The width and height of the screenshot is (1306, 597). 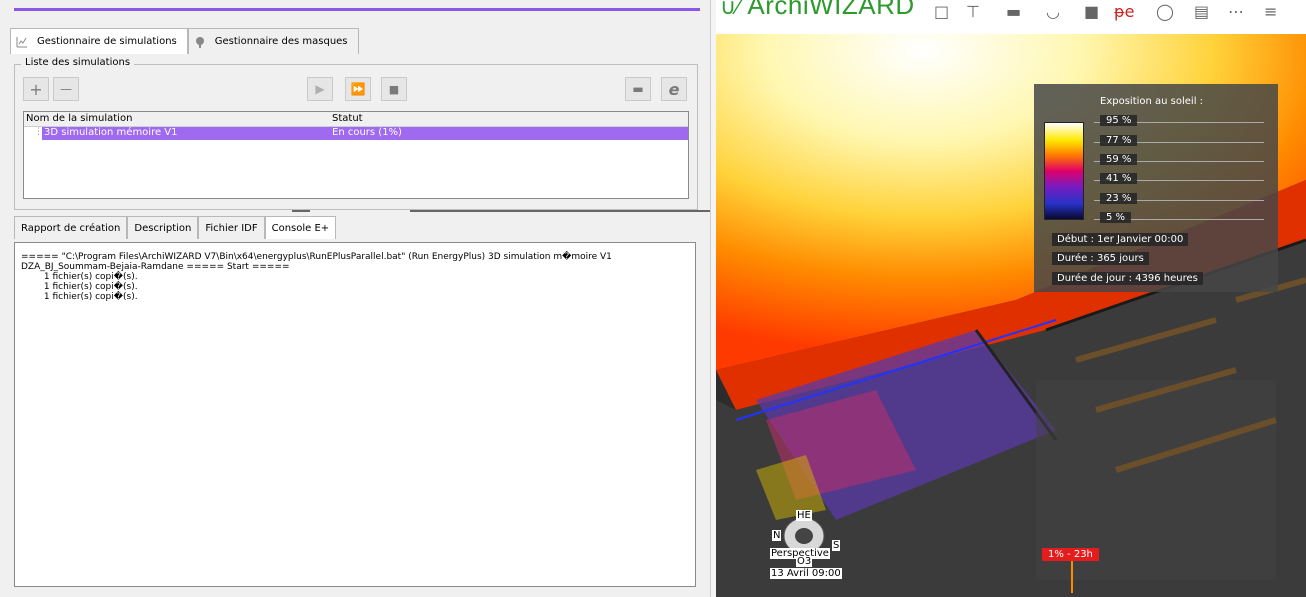 What do you see at coordinates (1152, 101) in the screenshot?
I see `legend-title: Exposition au soleil :` at bounding box center [1152, 101].